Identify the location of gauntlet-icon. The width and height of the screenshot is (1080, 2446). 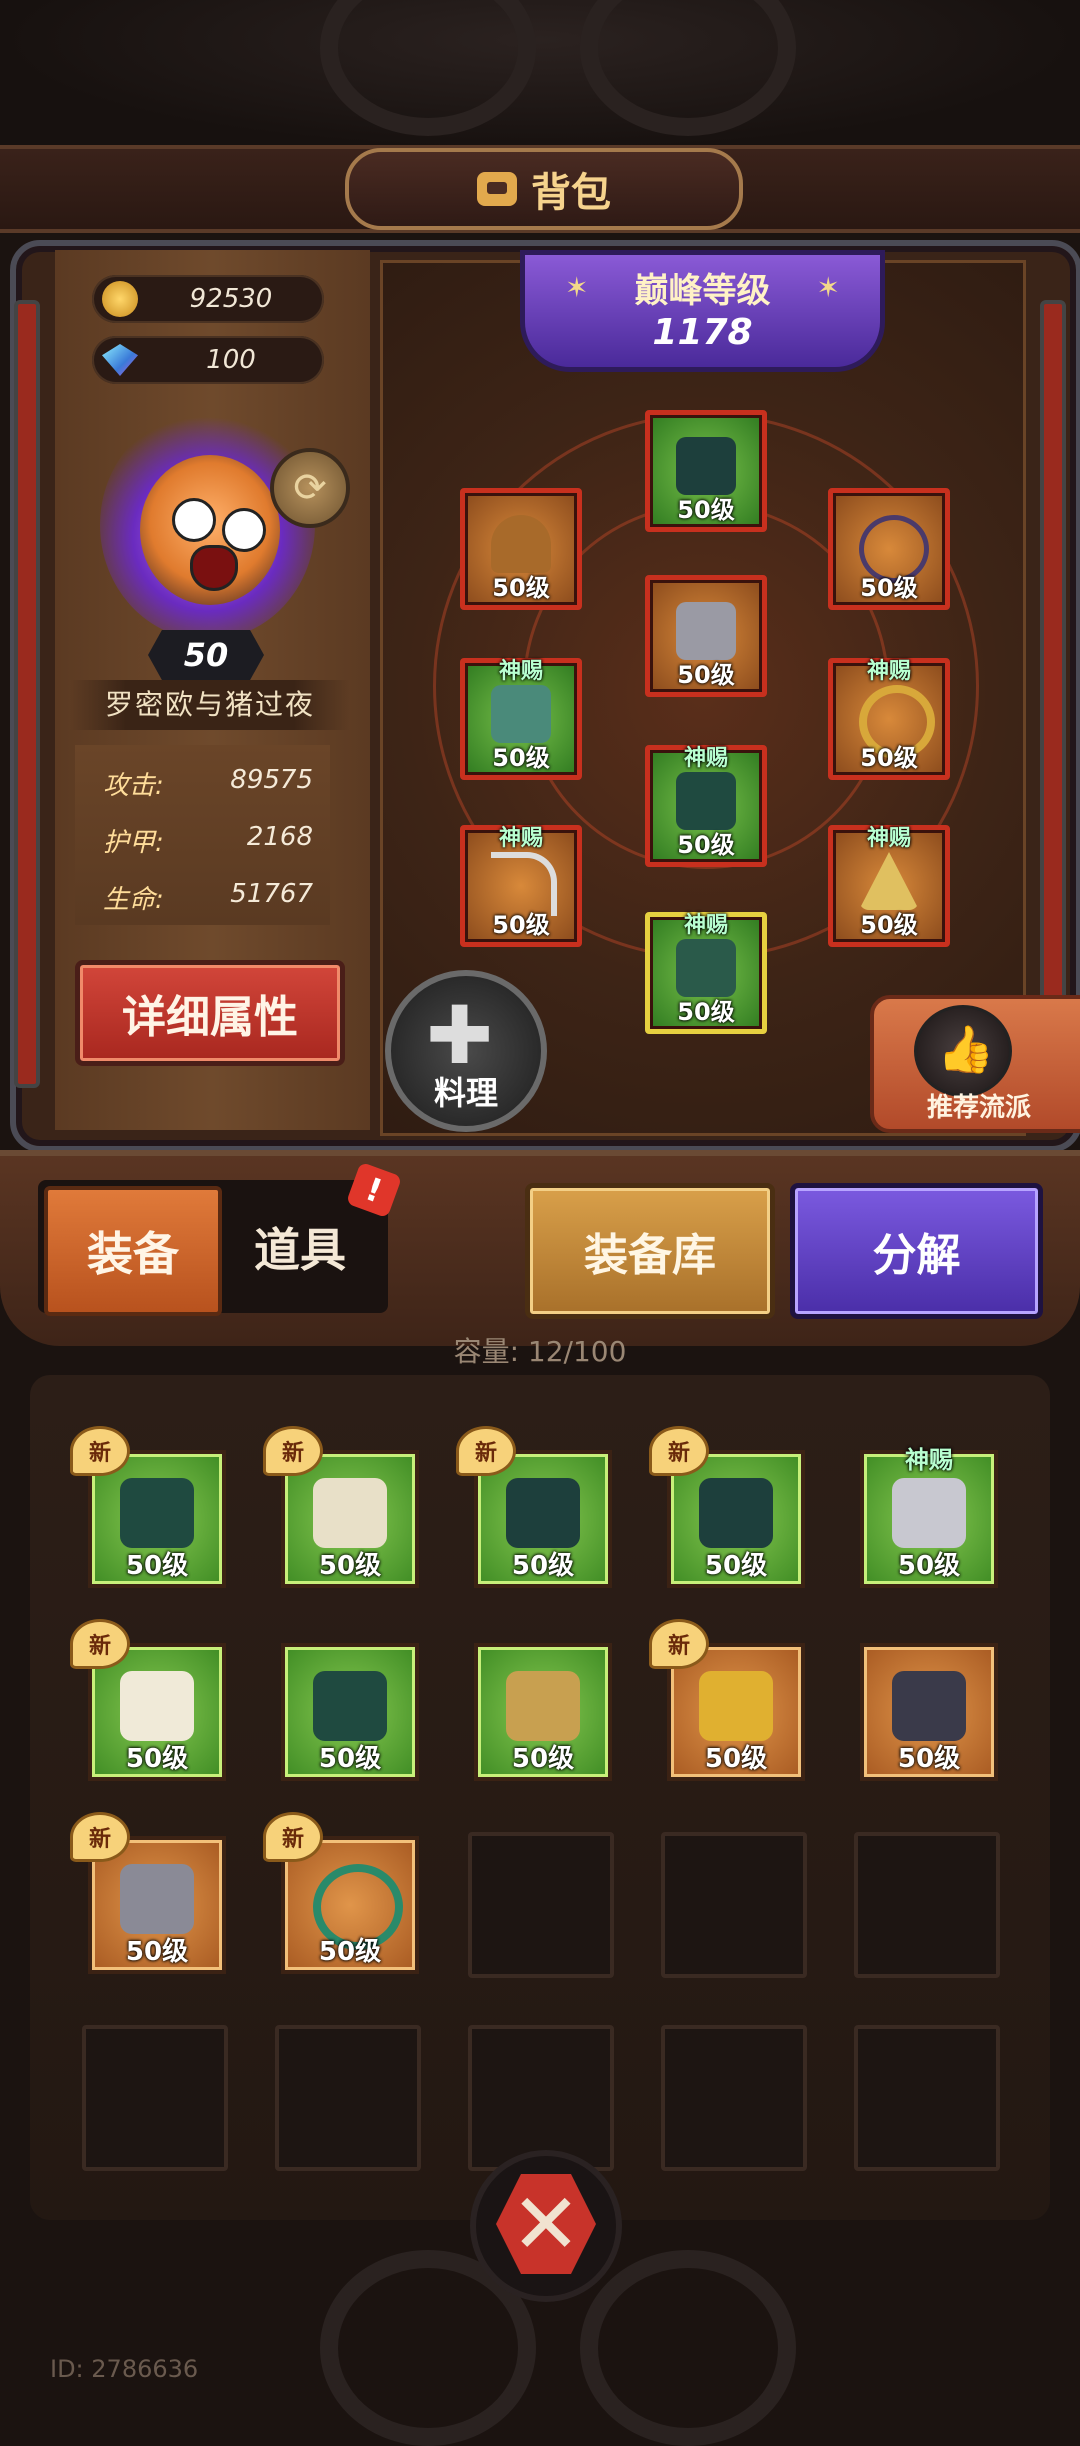
(521, 714).